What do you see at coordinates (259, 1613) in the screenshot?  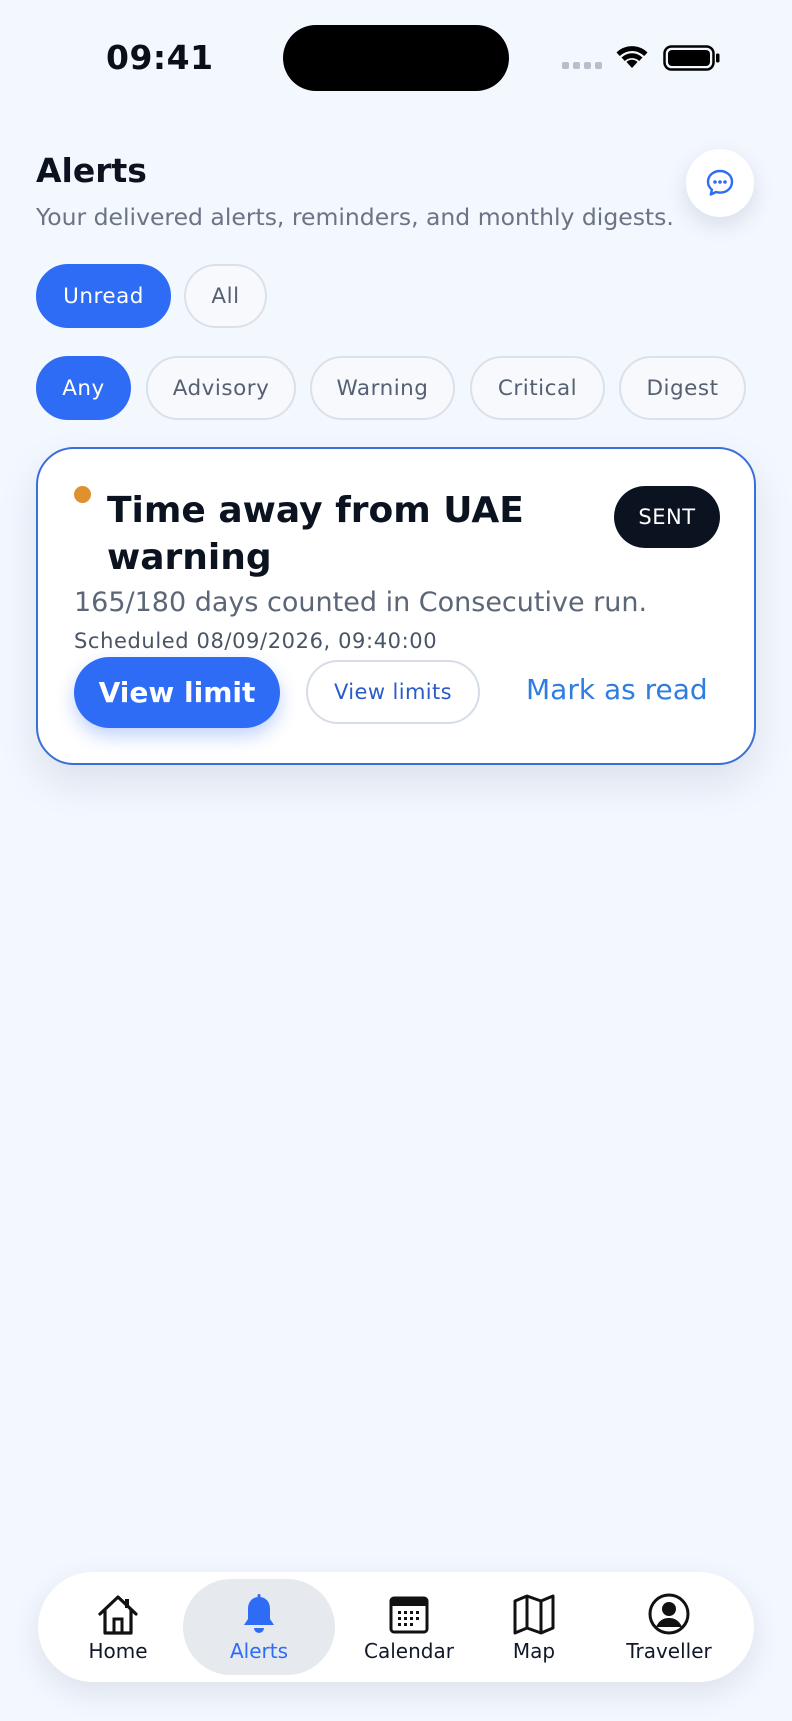 I see `bell-icon` at bounding box center [259, 1613].